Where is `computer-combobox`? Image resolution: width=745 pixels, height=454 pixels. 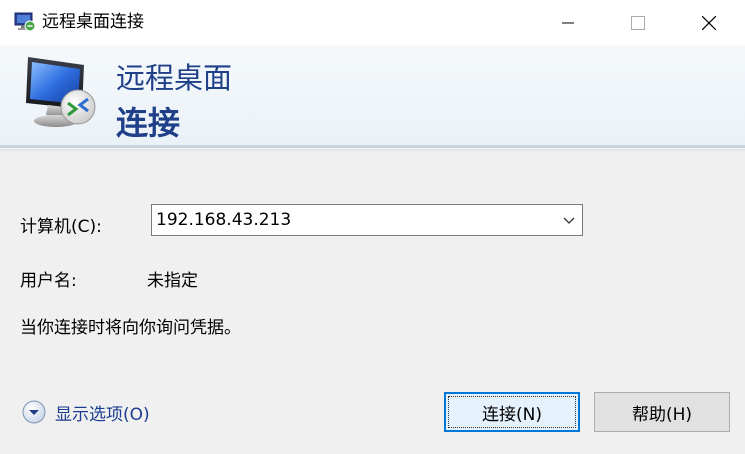 computer-combobox is located at coordinates (367, 220).